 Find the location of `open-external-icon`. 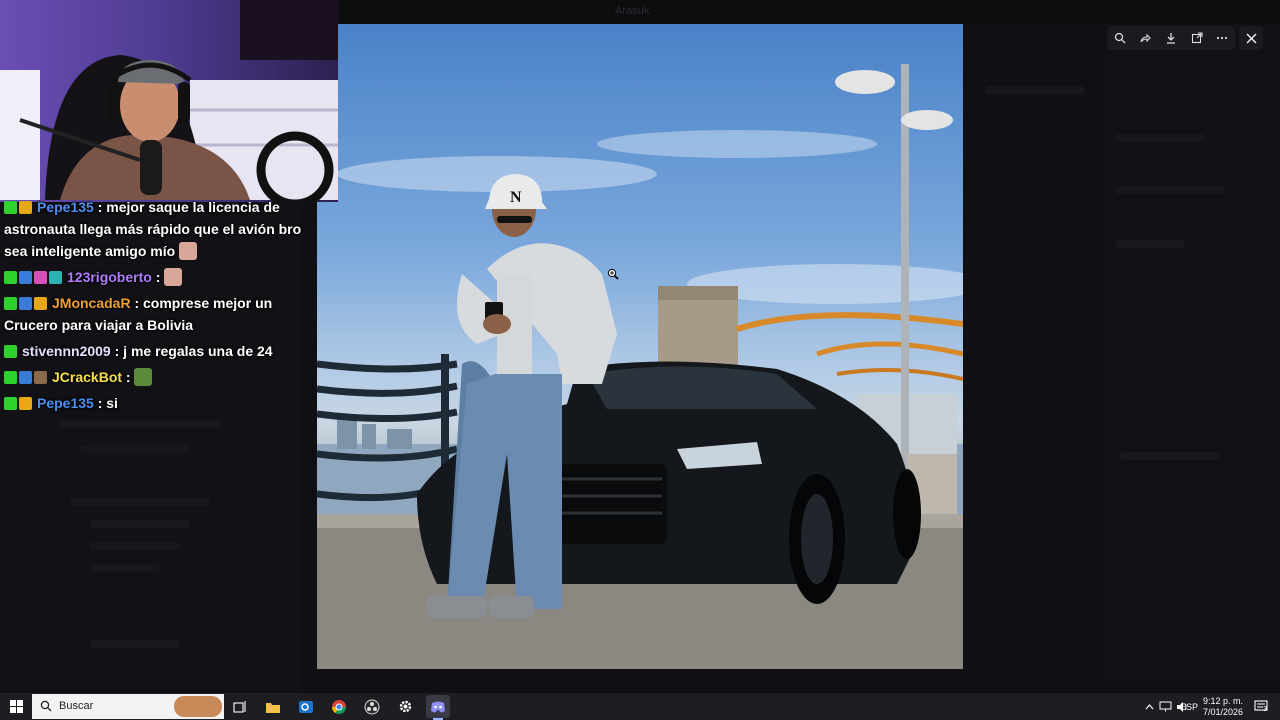

open-external-icon is located at coordinates (1197, 38).